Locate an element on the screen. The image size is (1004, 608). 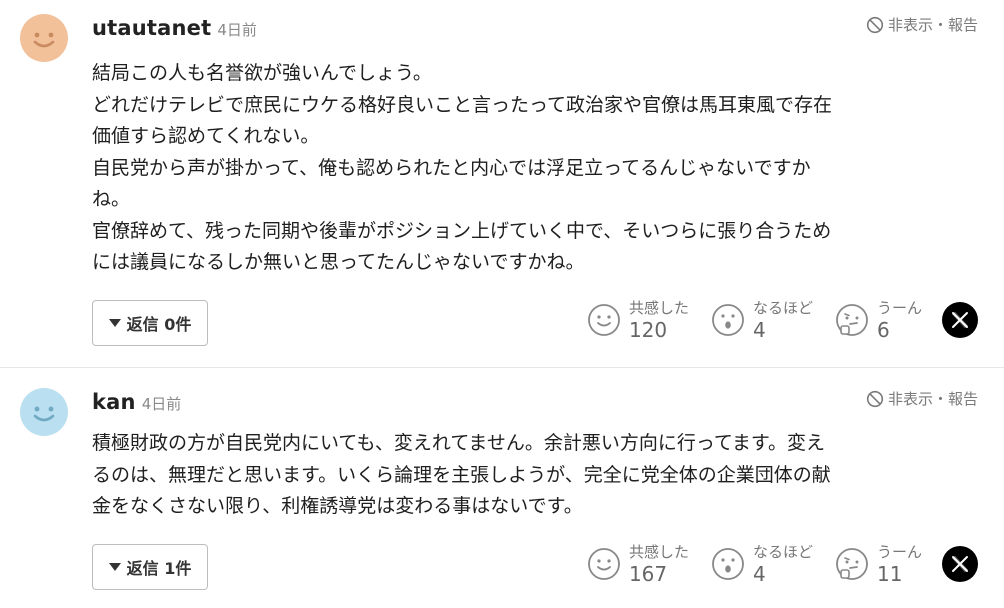
reaction-count: 120 is located at coordinates (648, 330).